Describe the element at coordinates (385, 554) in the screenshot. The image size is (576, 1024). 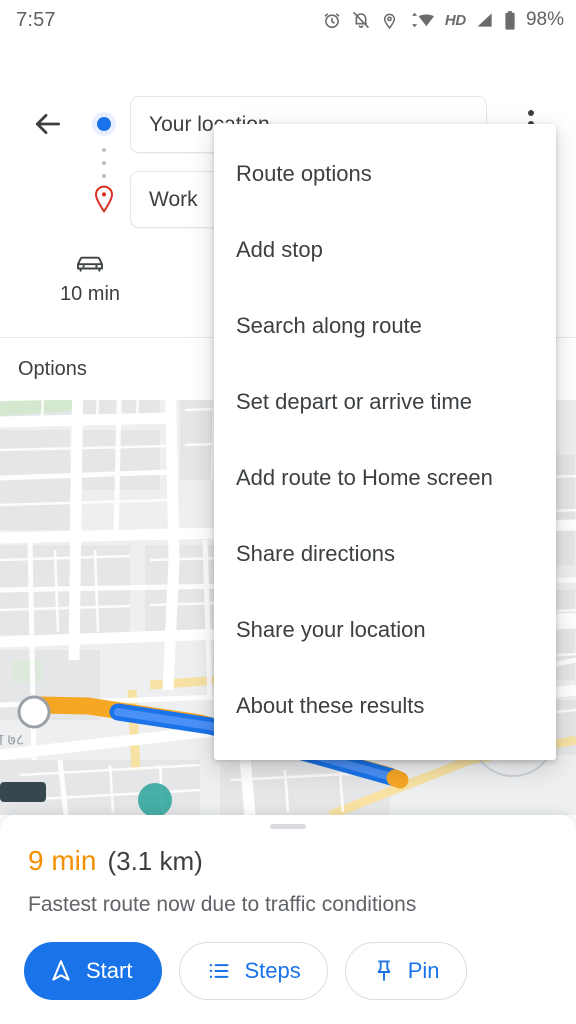
I see `menu-item-share-directions: Share directions` at that location.